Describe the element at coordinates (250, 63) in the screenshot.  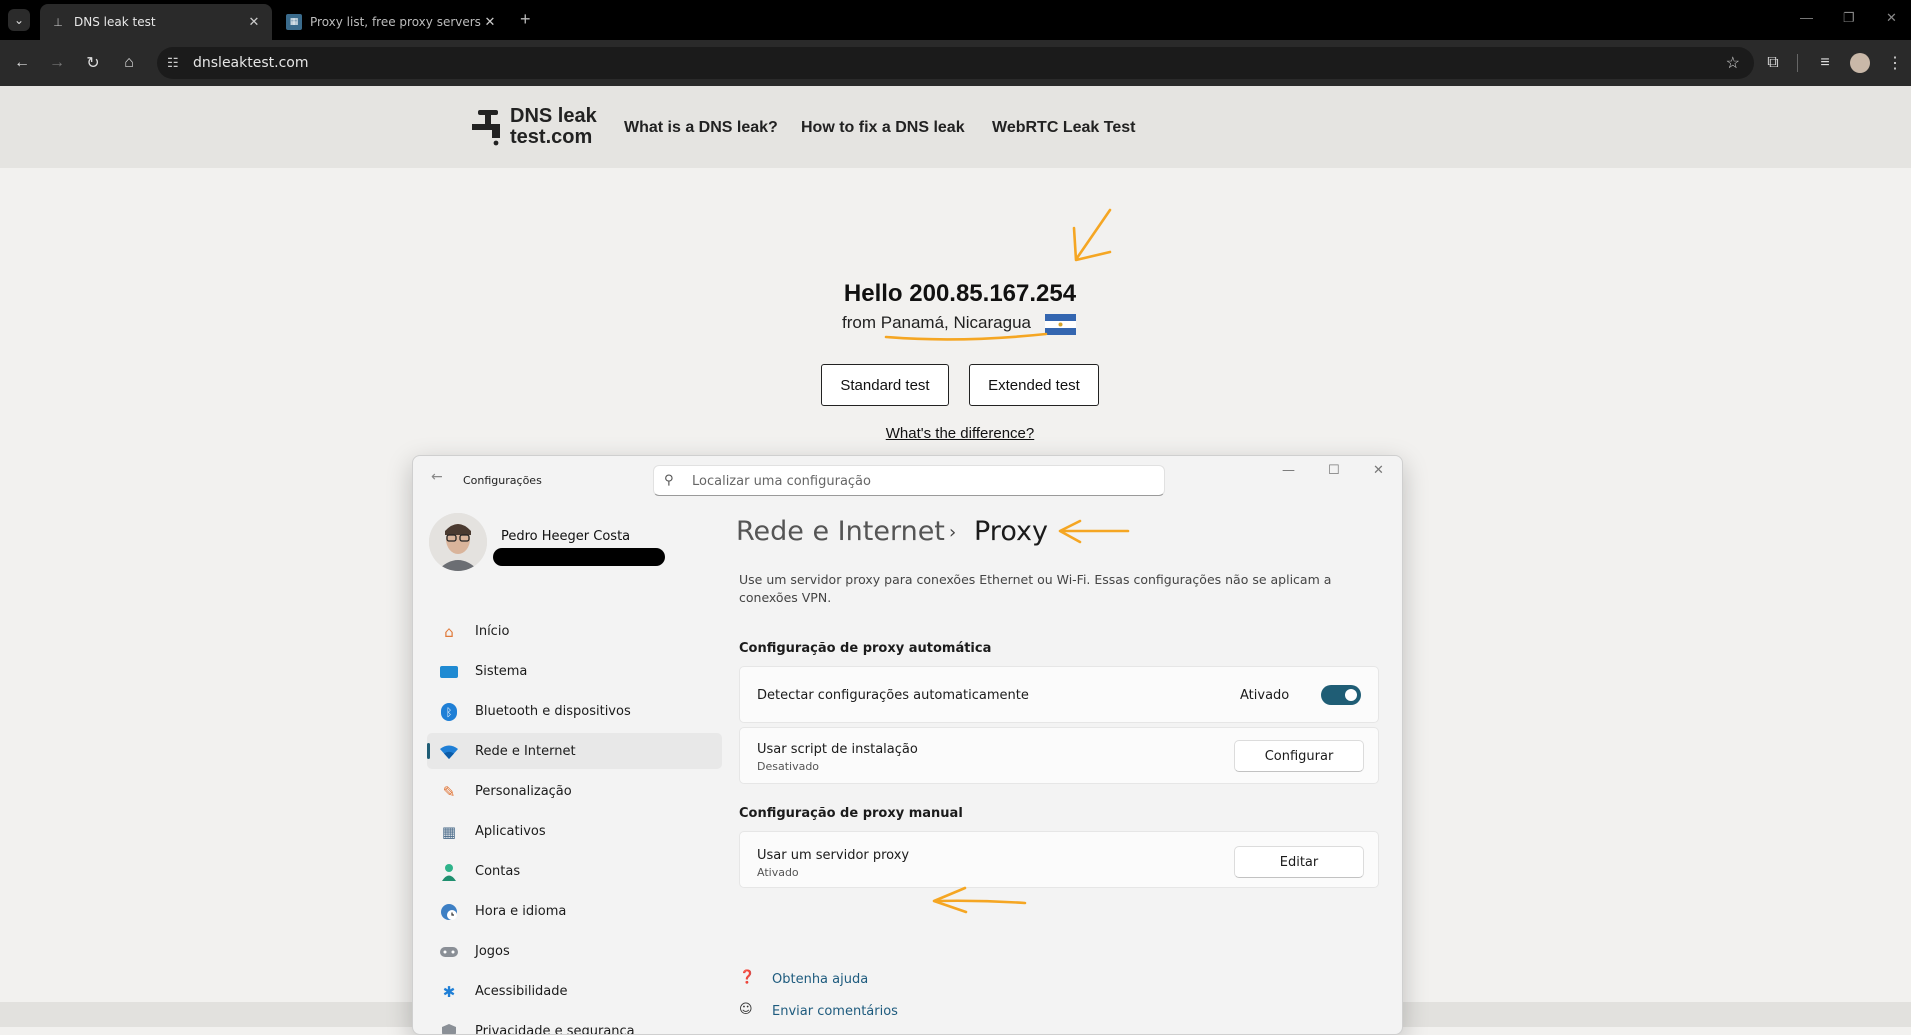
I see `address-url: dnsleaktest.com` at that location.